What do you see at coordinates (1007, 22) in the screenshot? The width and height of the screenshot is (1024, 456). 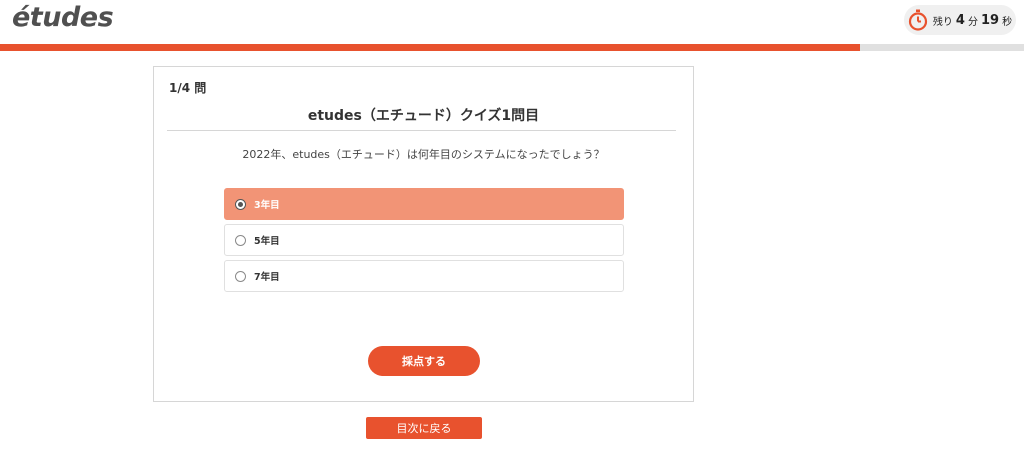 I see `timer-seconds-unit: 秒` at bounding box center [1007, 22].